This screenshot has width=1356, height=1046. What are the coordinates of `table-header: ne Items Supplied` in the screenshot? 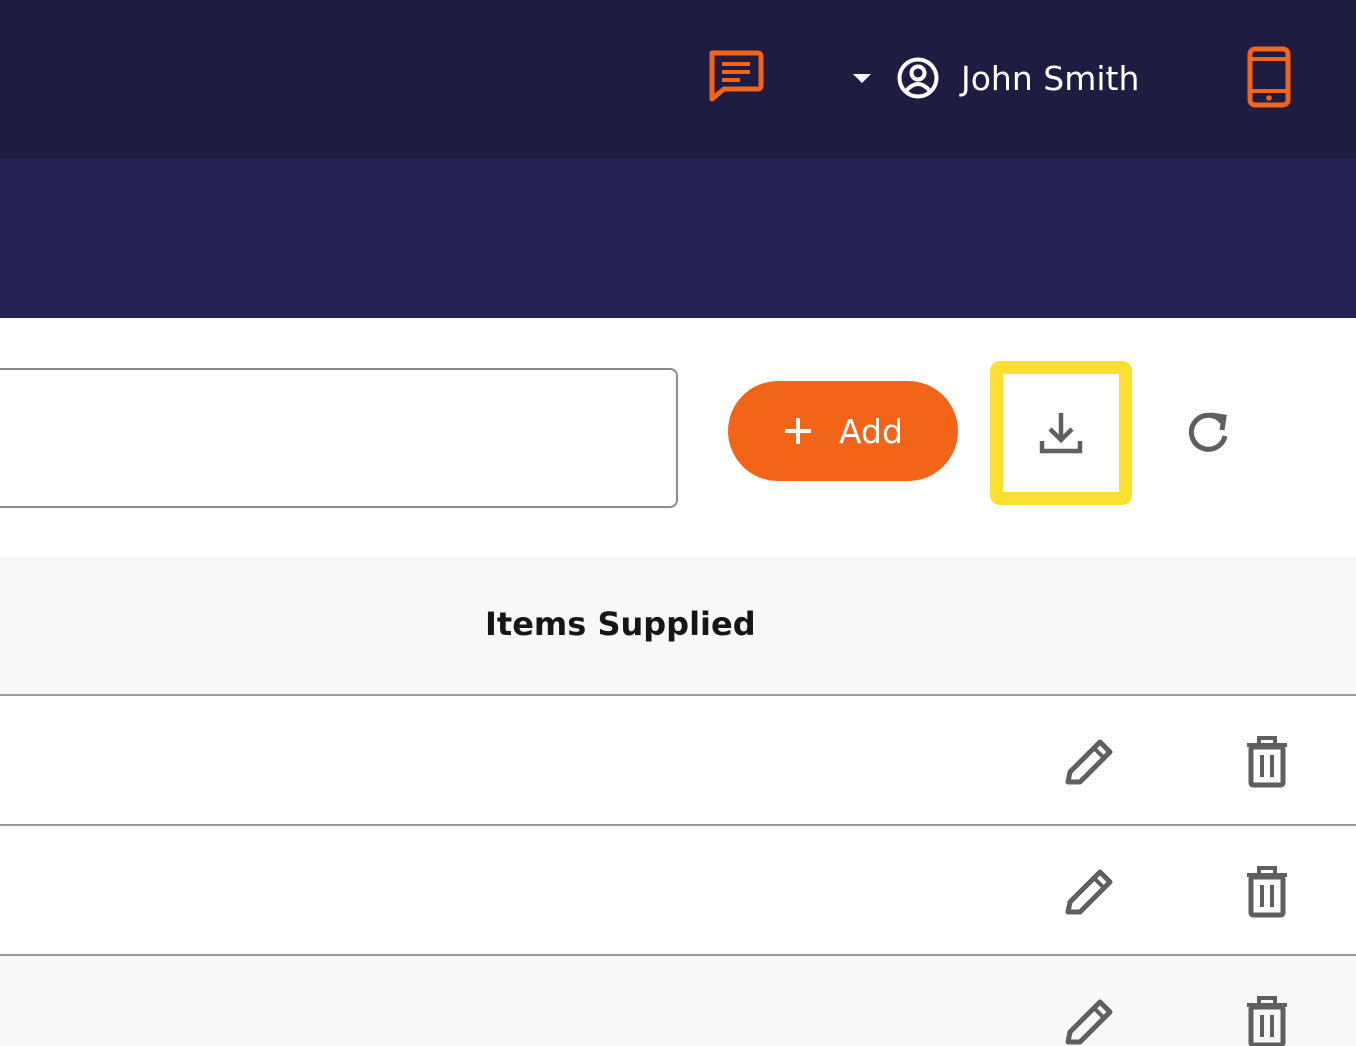 It's located at (678, 626).